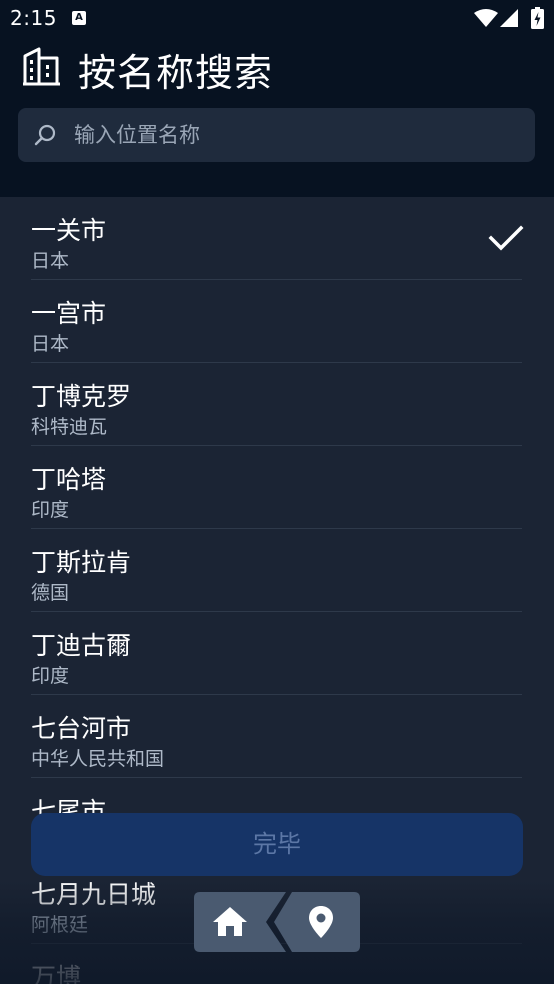 The width and height of the screenshot is (554, 984). I want to click on location-name: 丁博克罗, so click(81, 396).